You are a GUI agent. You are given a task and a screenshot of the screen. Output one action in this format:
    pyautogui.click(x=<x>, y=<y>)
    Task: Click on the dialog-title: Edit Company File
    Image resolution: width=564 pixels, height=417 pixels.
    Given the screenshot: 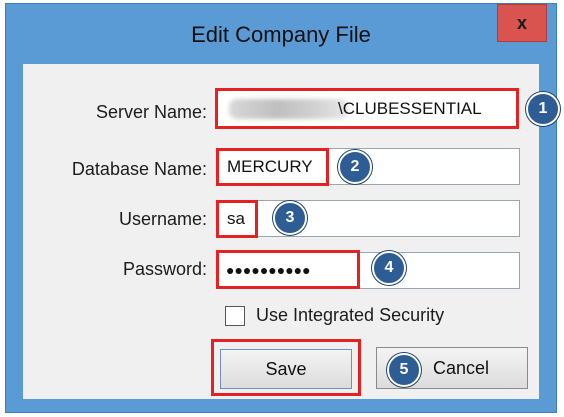 What is the action you would take?
    pyautogui.click(x=281, y=34)
    